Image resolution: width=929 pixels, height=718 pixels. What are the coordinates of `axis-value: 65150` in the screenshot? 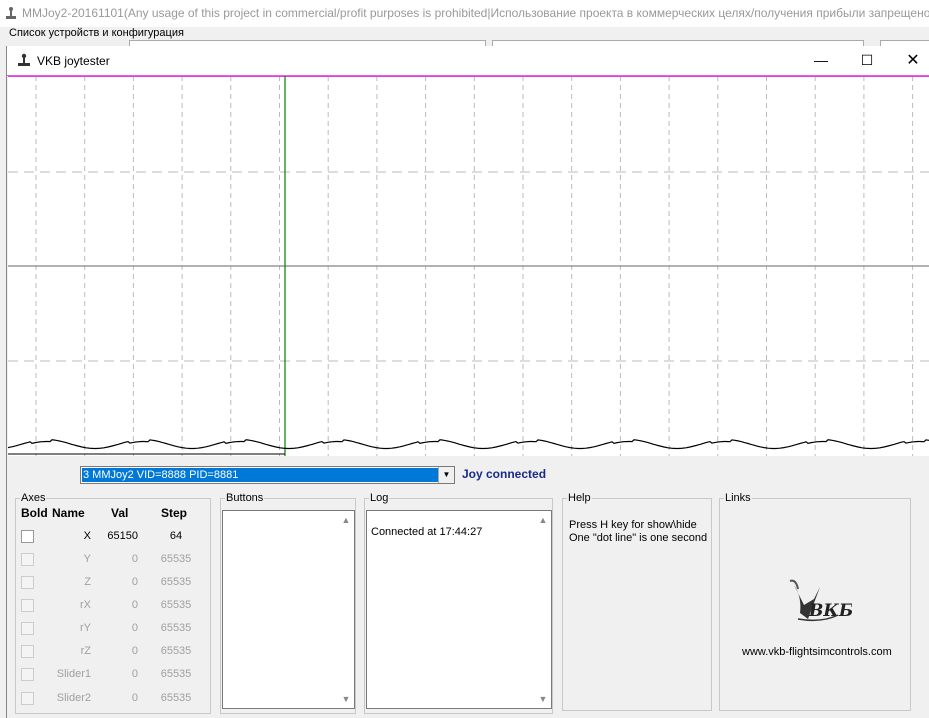 It's located at (122, 536).